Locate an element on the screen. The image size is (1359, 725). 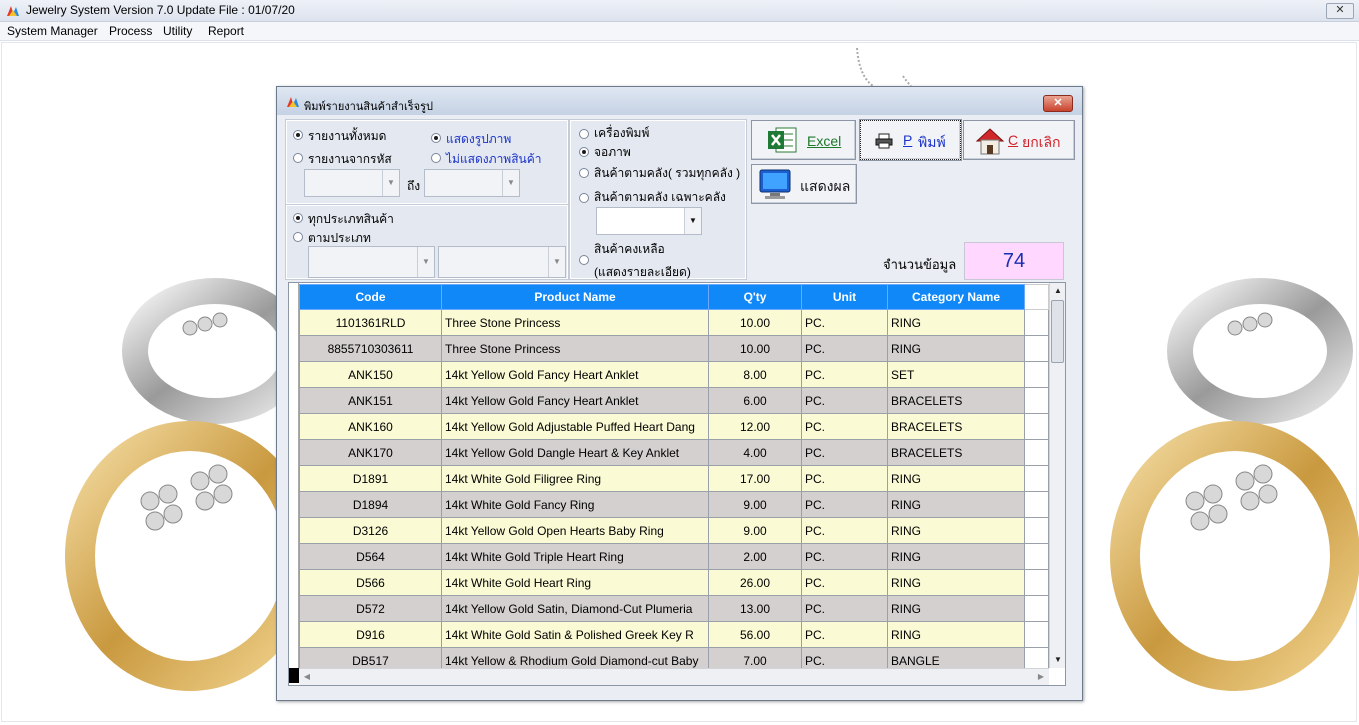
cell-qty: 17.00 is located at coordinates (755, 478).